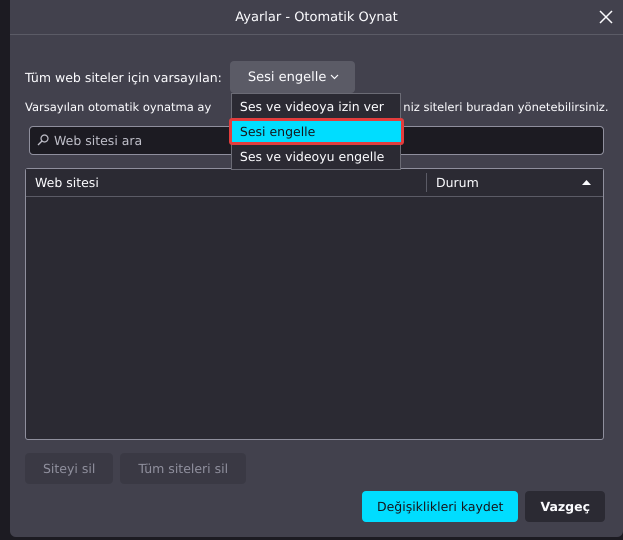 The image size is (623, 540). What do you see at coordinates (316, 17) in the screenshot?
I see `window-title: Ayarlar - Otomatik Oynat` at bounding box center [316, 17].